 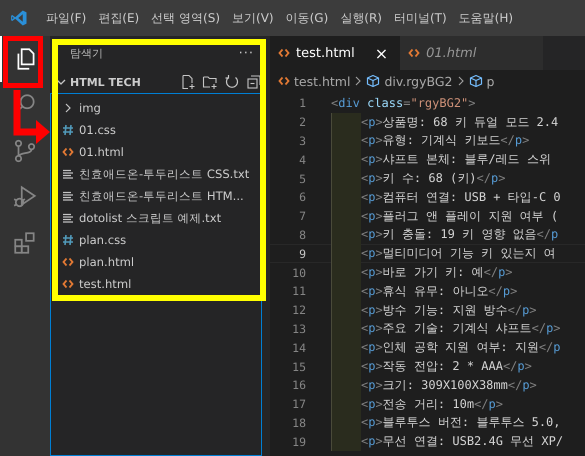 I want to click on line-number: 2, so click(x=302, y=122).